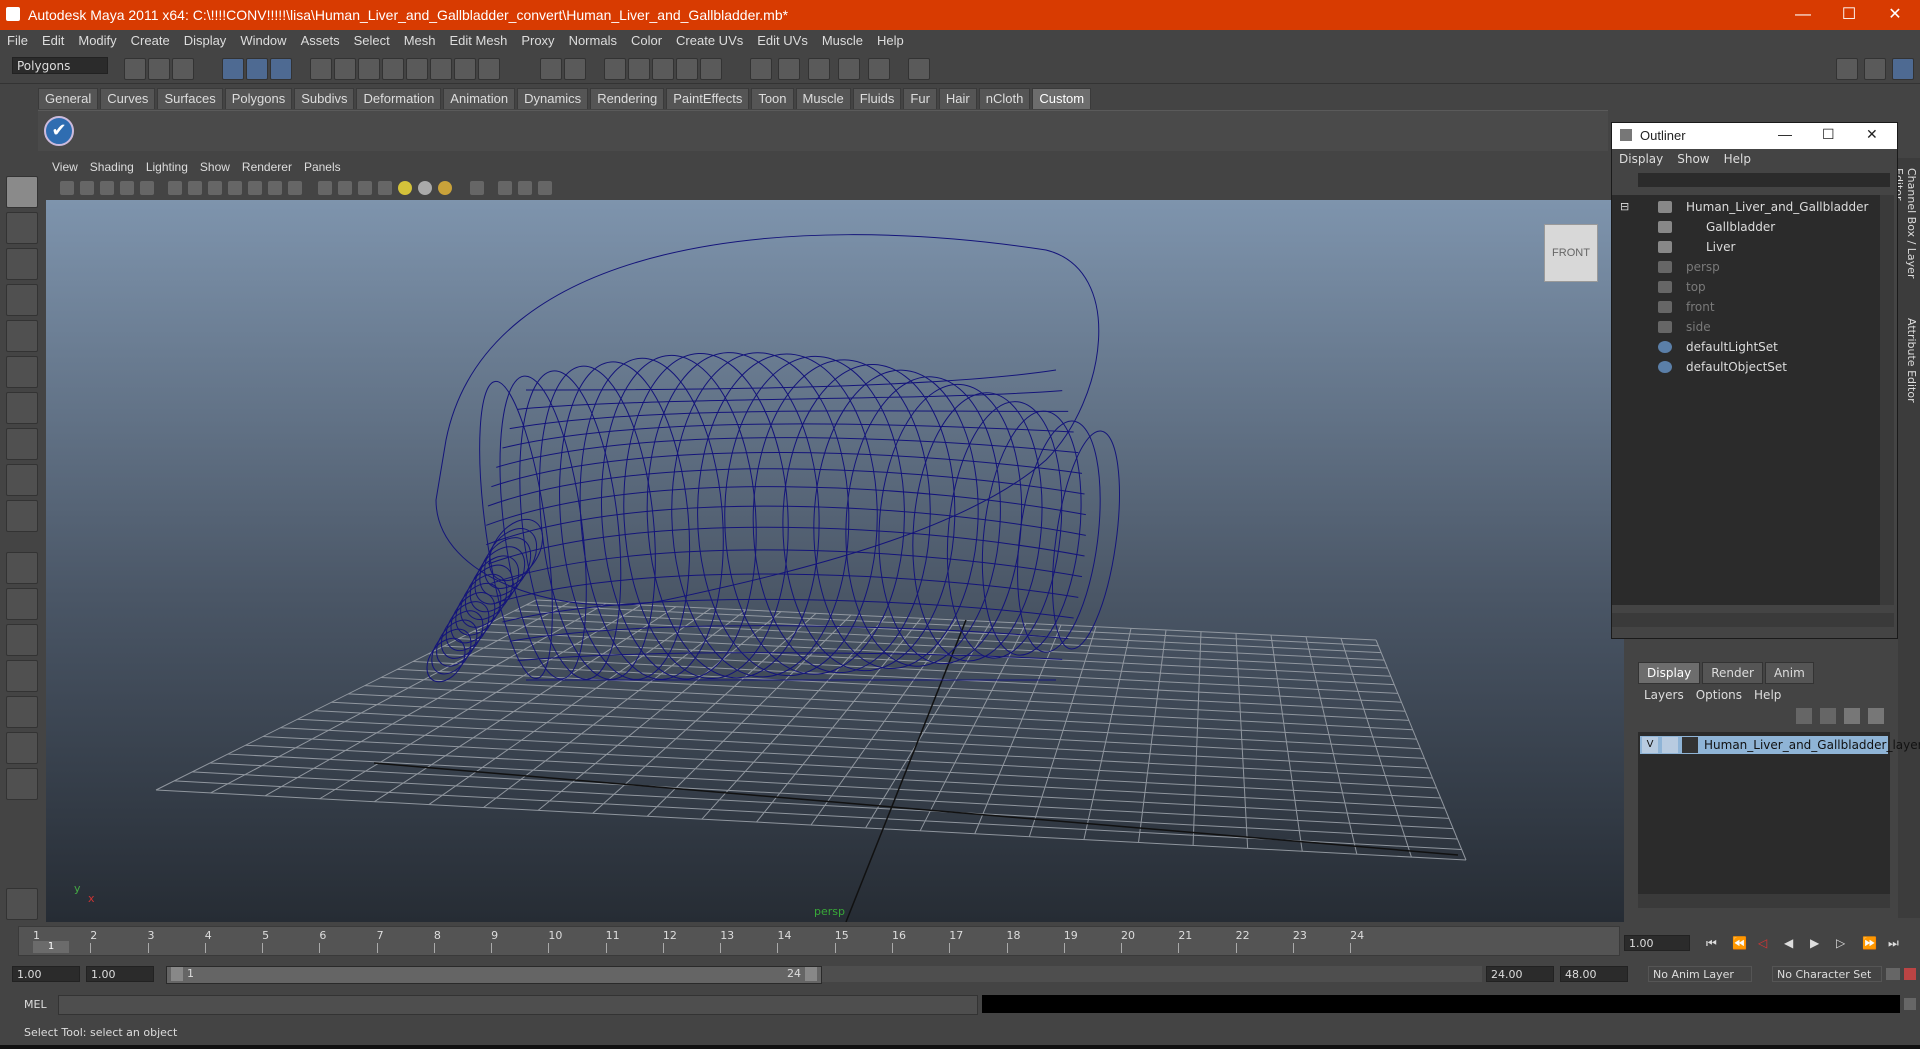  What do you see at coordinates (711, 69) in the screenshot?
I see `render-view-icon` at bounding box center [711, 69].